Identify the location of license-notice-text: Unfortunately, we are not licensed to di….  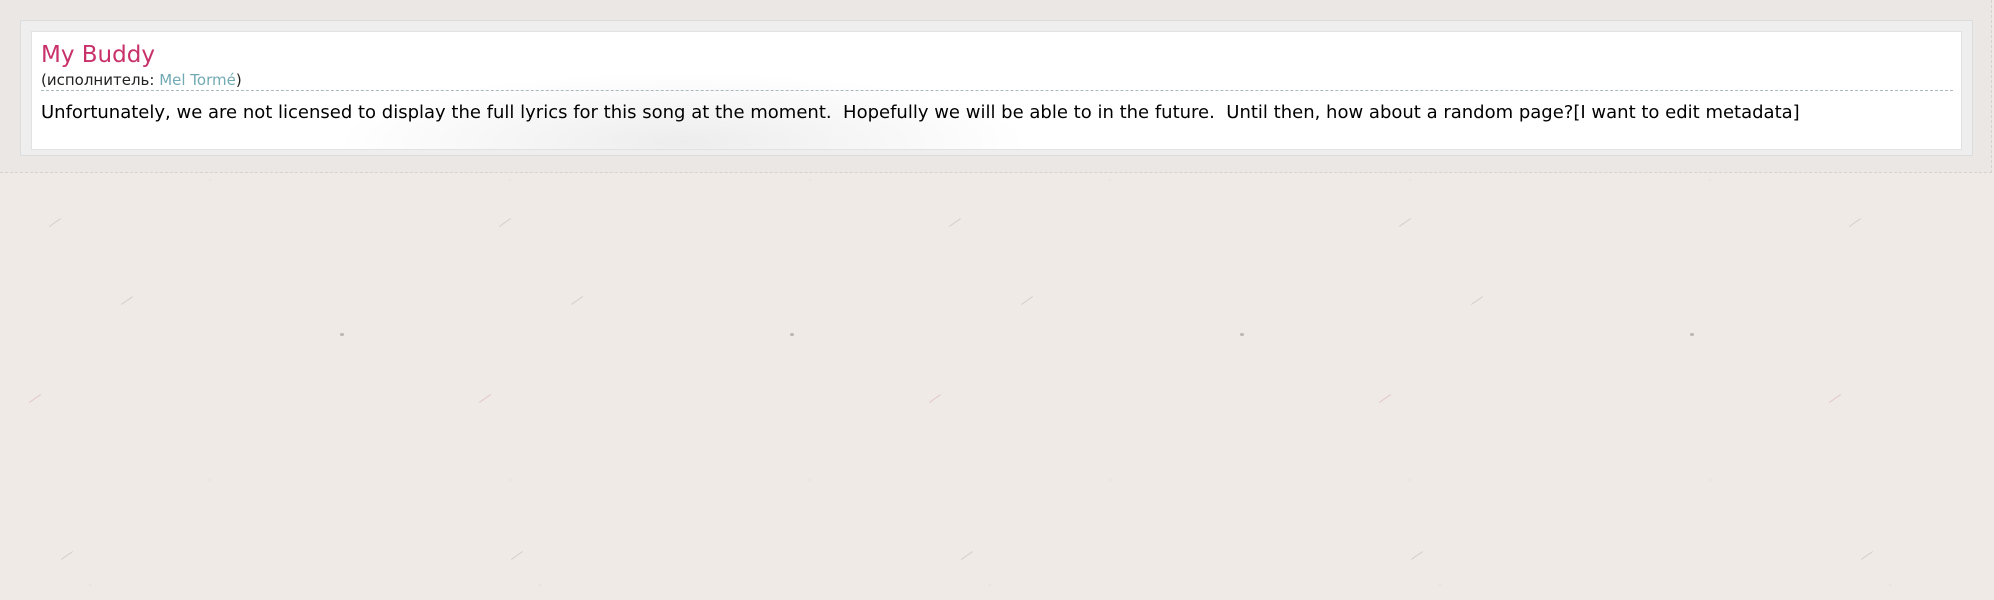
(807, 112).